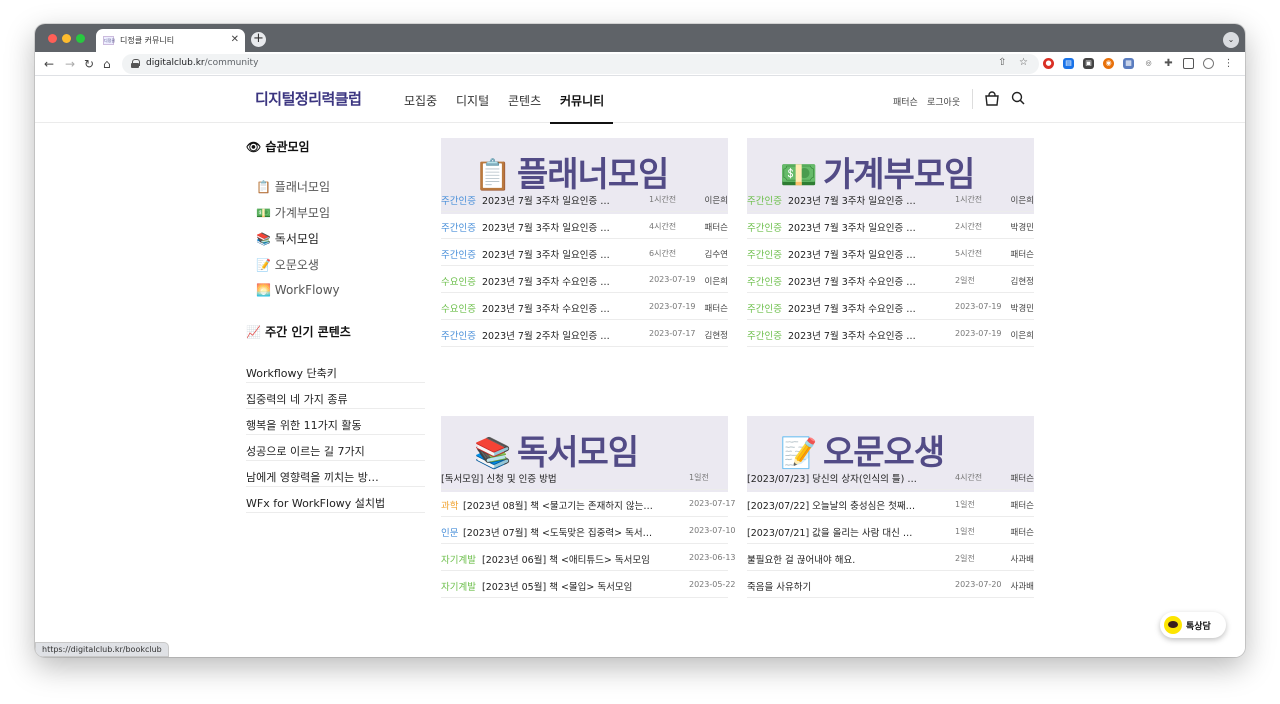 The width and height of the screenshot is (1280, 704). Describe the element at coordinates (1228, 63) in the screenshot. I see `menu-kebab-icon: ⋮` at that location.